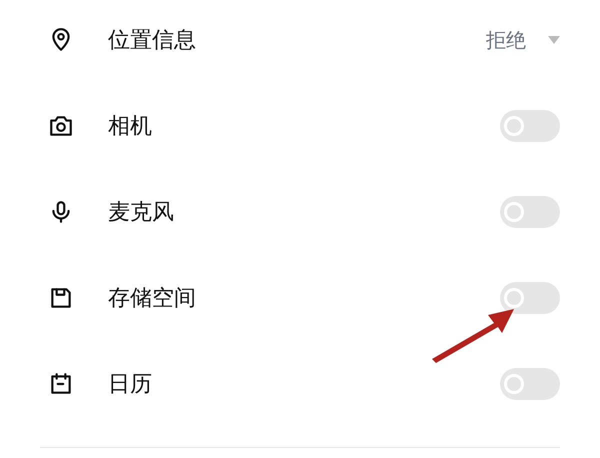 This screenshot has width=600, height=458. What do you see at coordinates (152, 298) in the screenshot?
I see `permission-label: 存储空间` at bounding box center [152, 298].